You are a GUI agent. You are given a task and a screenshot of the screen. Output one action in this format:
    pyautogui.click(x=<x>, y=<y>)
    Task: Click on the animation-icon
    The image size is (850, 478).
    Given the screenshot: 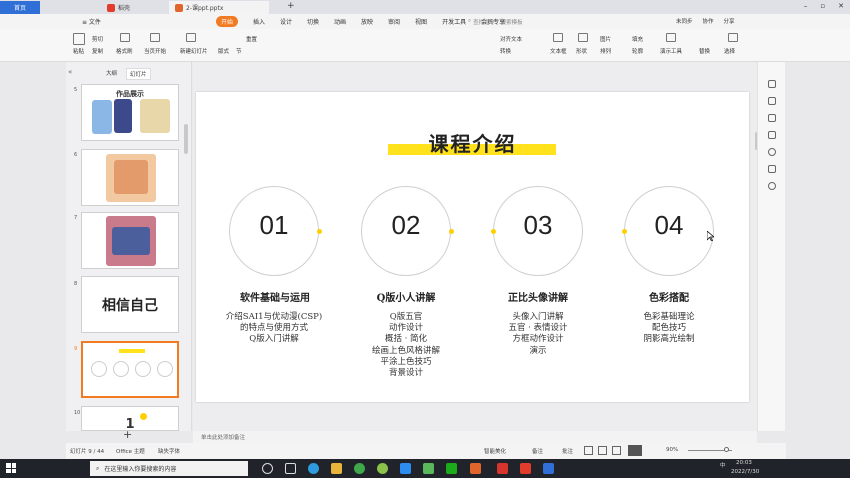 What is the action you would take?
    pyautogui.click(x=772, y=135)
    